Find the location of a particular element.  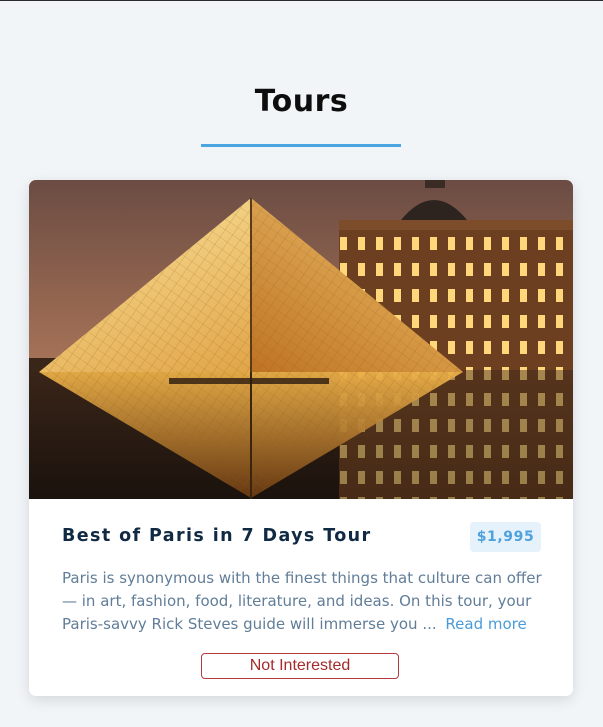

title-underline is located at coordinates (301, 145).